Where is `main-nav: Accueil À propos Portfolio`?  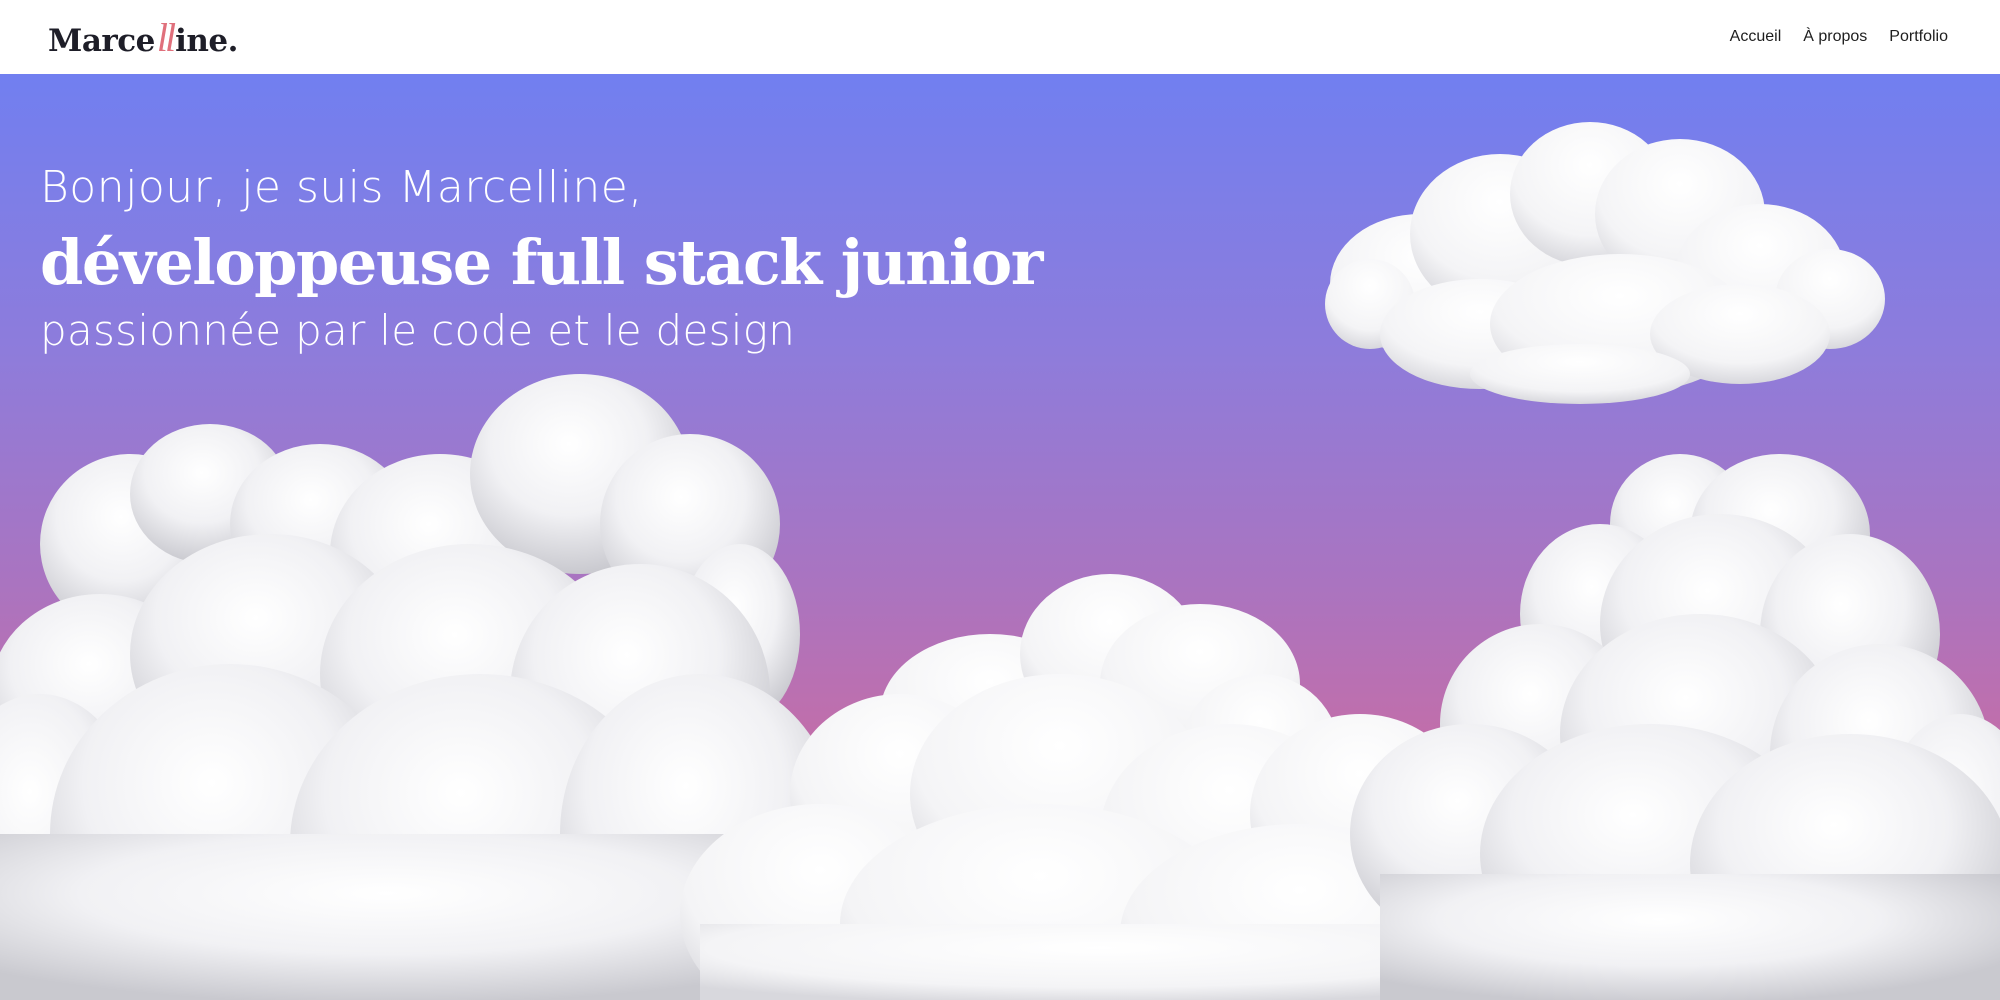 main-nav: Accueil À propos Portfolio is located at coordinates (1839, 37).